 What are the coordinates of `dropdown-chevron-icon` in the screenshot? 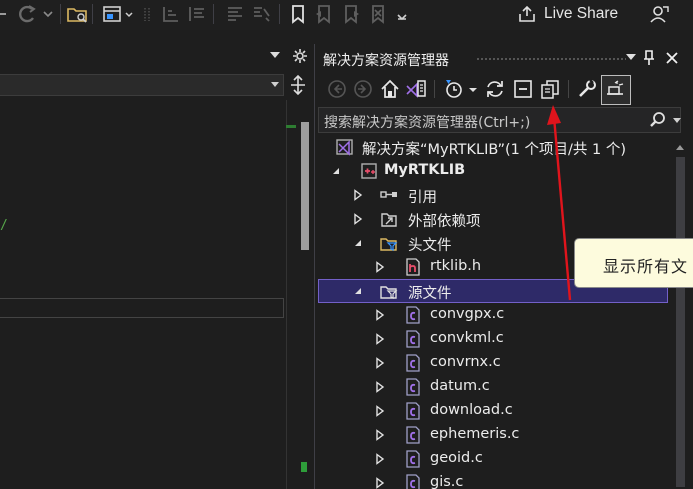 It's located at (51, 14).